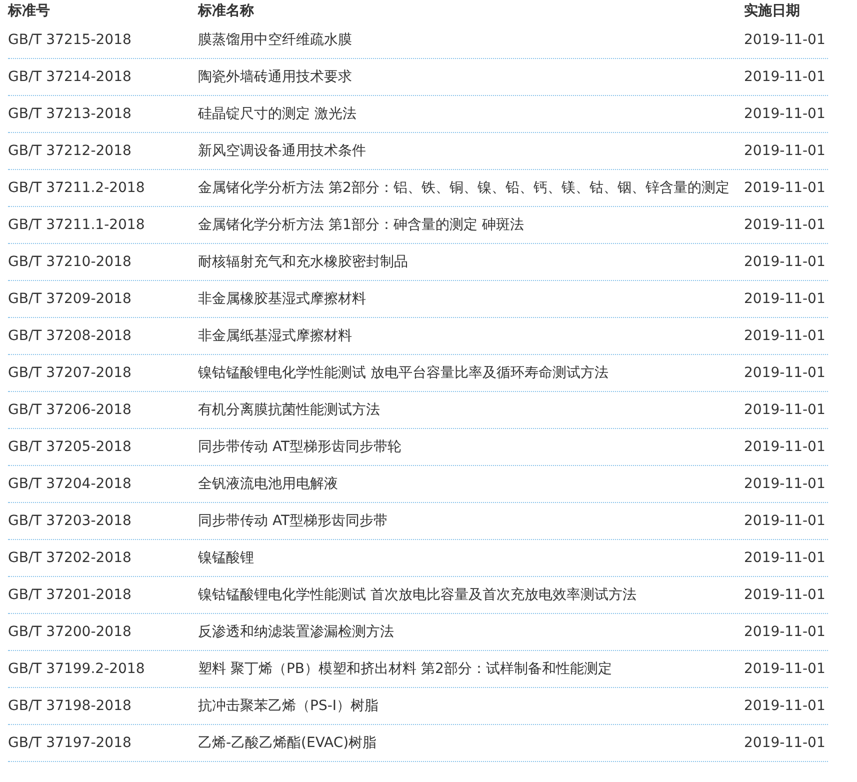 The image size is (857, 782). Describe the element at coordinates (70, 262) in the screenshot. I see `table-cell-text: GB/T 37210-2018` at that location.